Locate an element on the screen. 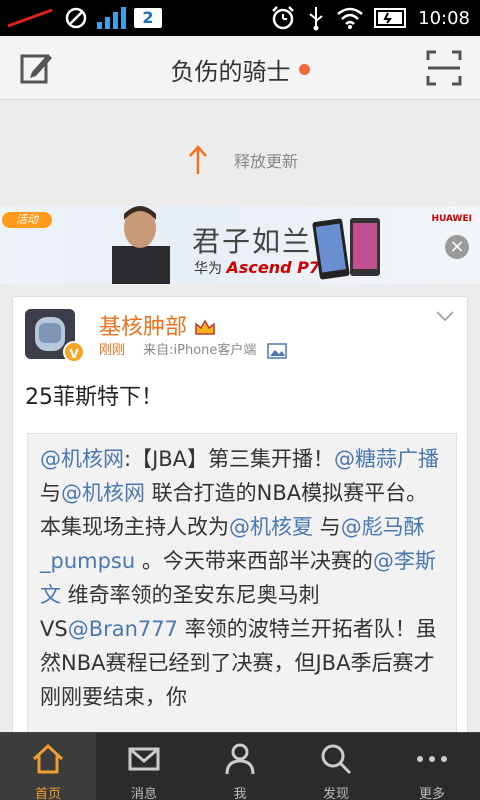 This screenshot has height=800, width=480. repost-text-segment: 。今天带来西部半决赛的 is located at coordinates (254, 561).